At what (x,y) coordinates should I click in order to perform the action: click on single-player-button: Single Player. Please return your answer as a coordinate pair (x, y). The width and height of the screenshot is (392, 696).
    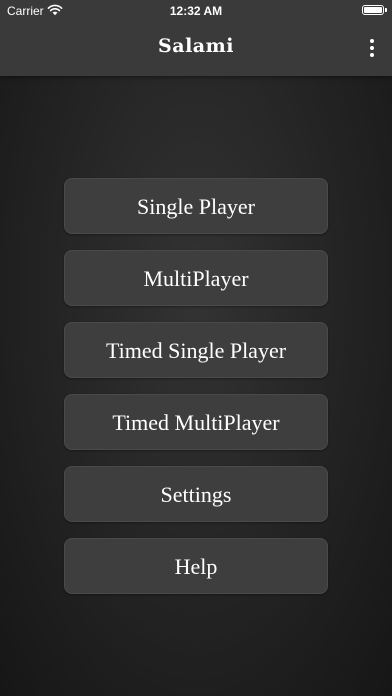
    Looking at the image, I should click on (196, 206).